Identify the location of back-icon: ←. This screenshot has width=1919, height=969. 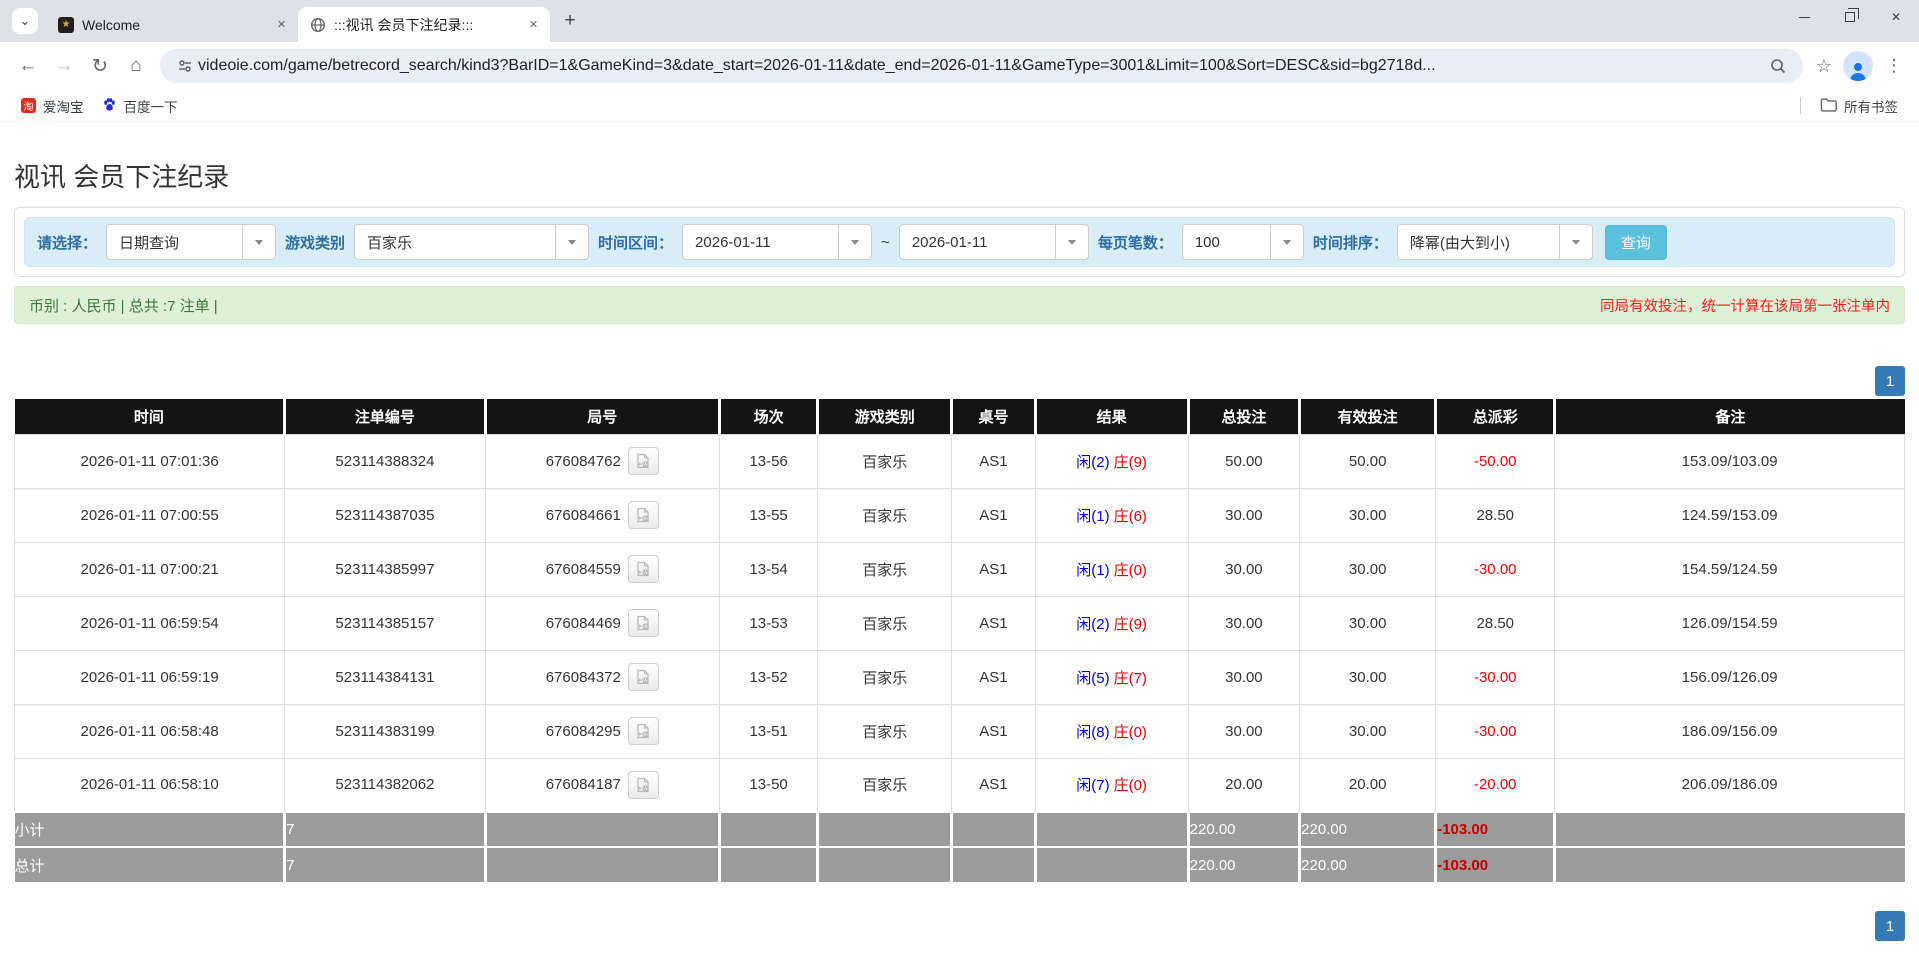
(28, 65).